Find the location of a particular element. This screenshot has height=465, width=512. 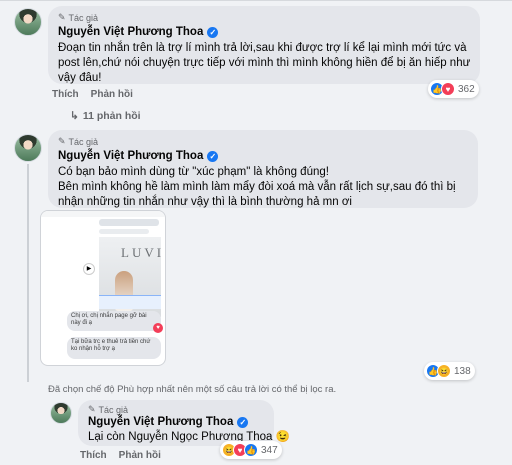

reaction-summary: 😆 ♥ 👍 347 is located at coordinates (251, 450).